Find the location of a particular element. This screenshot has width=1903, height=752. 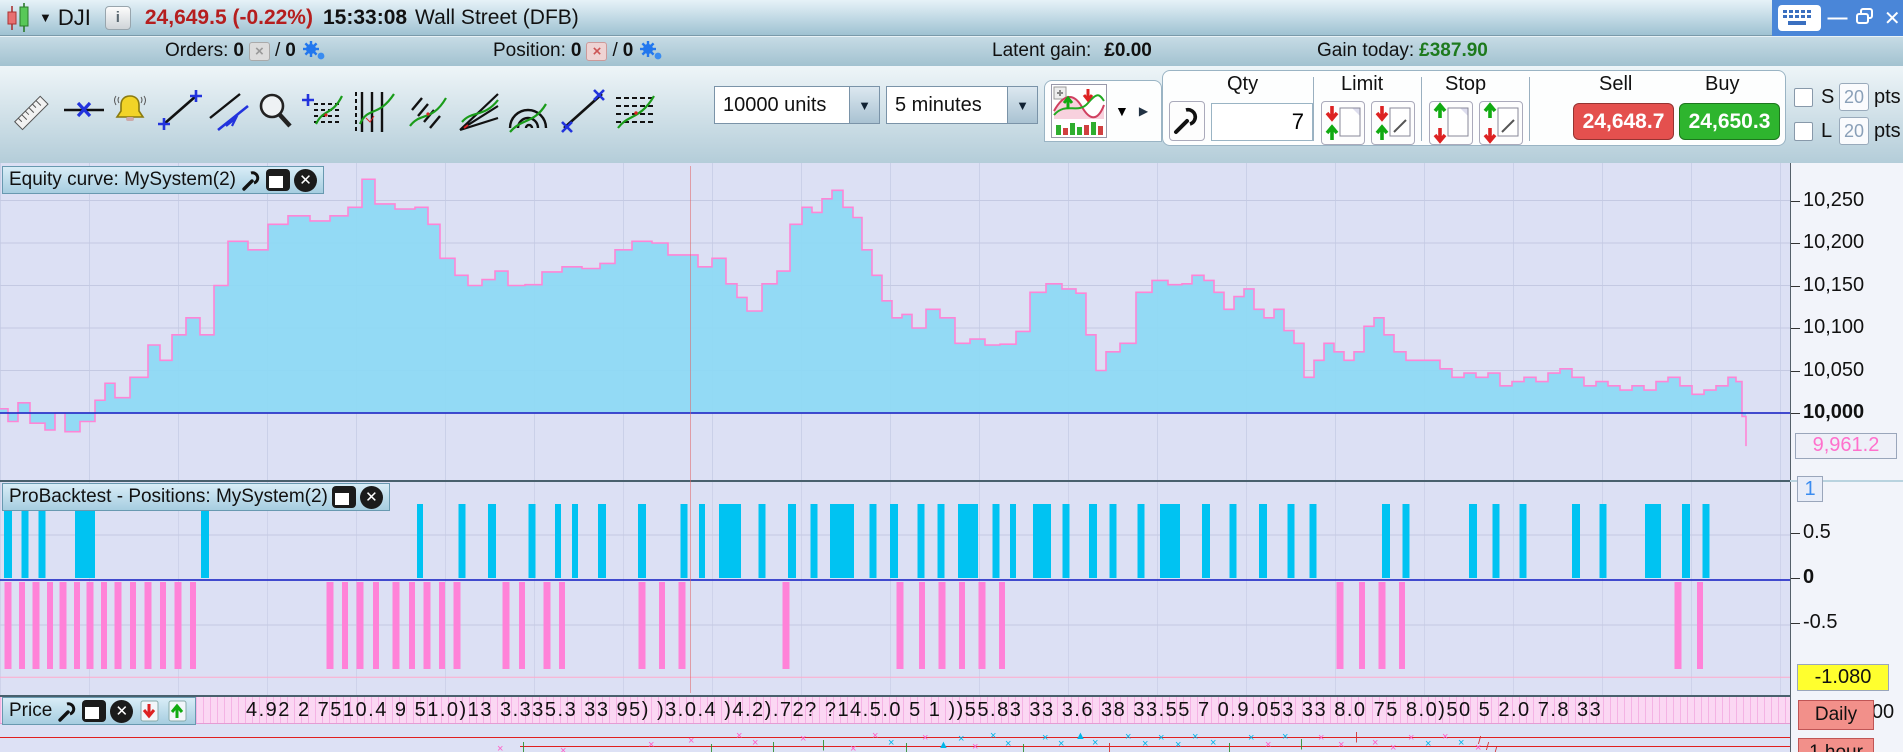

parallel-lines-tool is located at coordinates (229, 112).